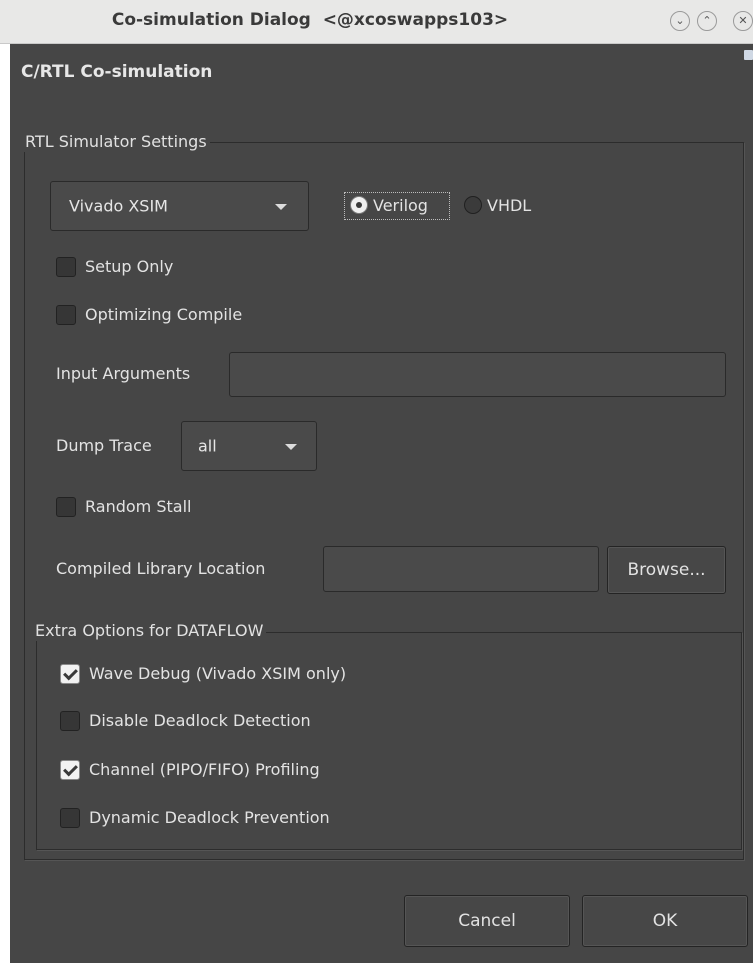 The height and width of the screenshot is (963, 753). What do you see at coordinates (66, 267) in the screenshot?
I see `setup-only-checkbox` at bounding box center [66, 267].